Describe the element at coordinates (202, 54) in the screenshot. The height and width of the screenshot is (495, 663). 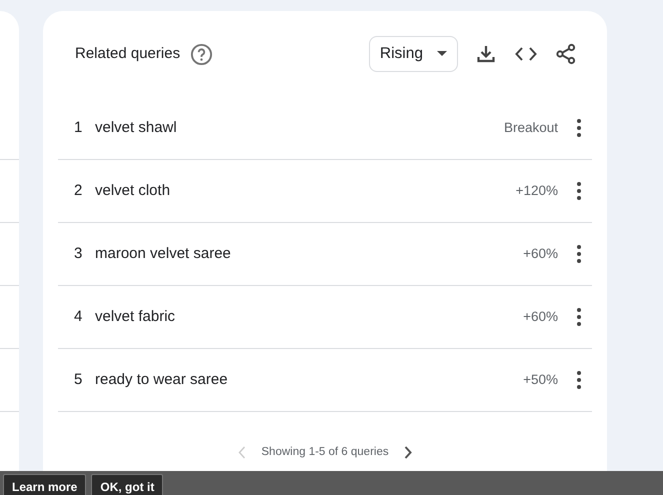
I see `help-icon` at that location.